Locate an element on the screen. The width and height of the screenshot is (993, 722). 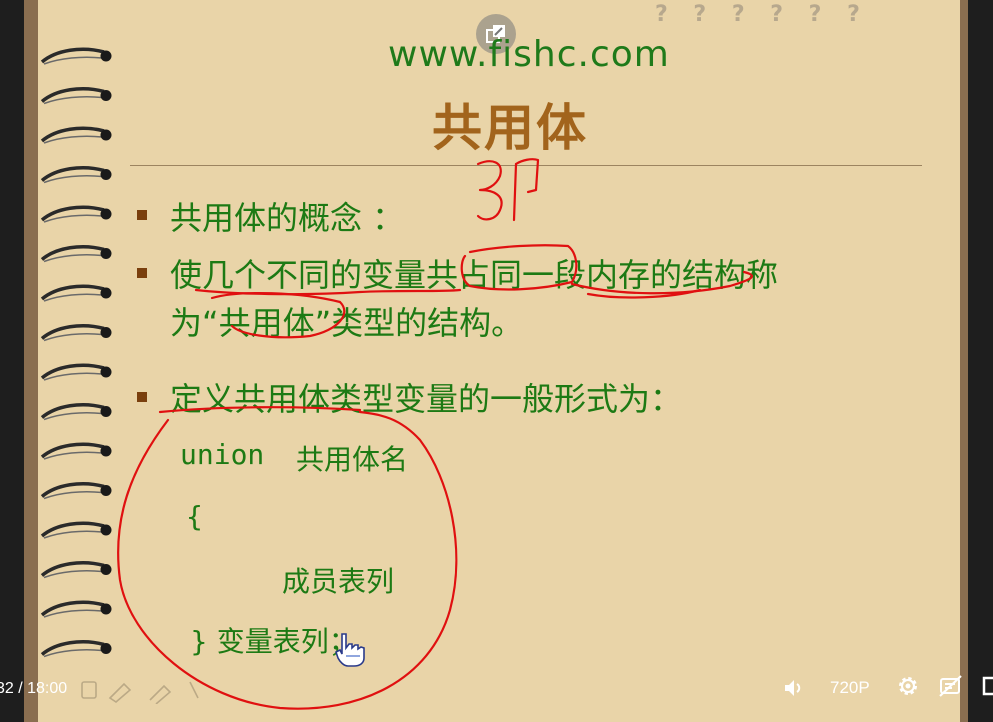
watermark-text: ? ? ? ? ? ? is located at coordinates (762, 14).